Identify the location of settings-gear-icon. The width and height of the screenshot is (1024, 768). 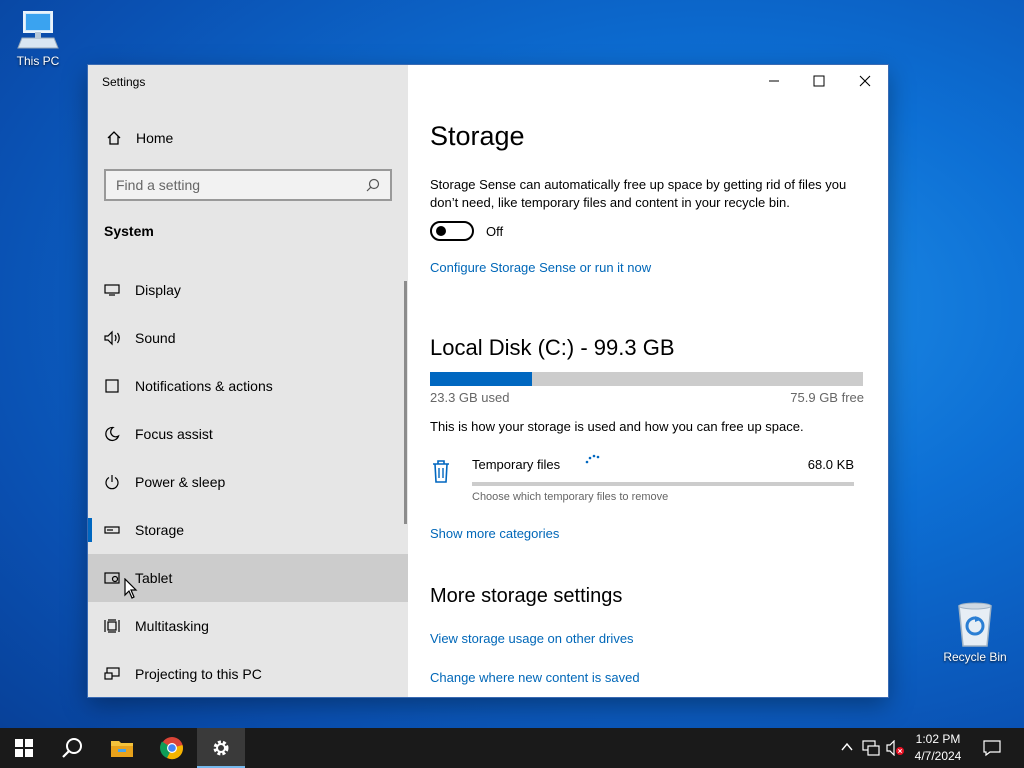
(221, 748).